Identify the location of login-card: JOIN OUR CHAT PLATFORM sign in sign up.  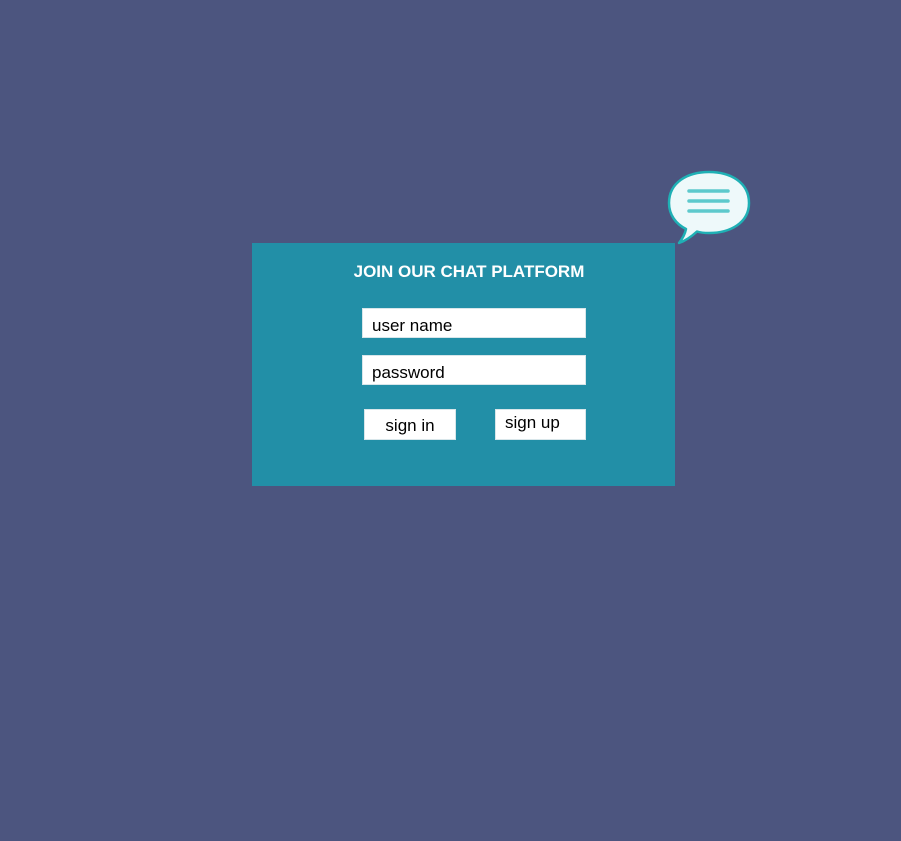
(463, 364).